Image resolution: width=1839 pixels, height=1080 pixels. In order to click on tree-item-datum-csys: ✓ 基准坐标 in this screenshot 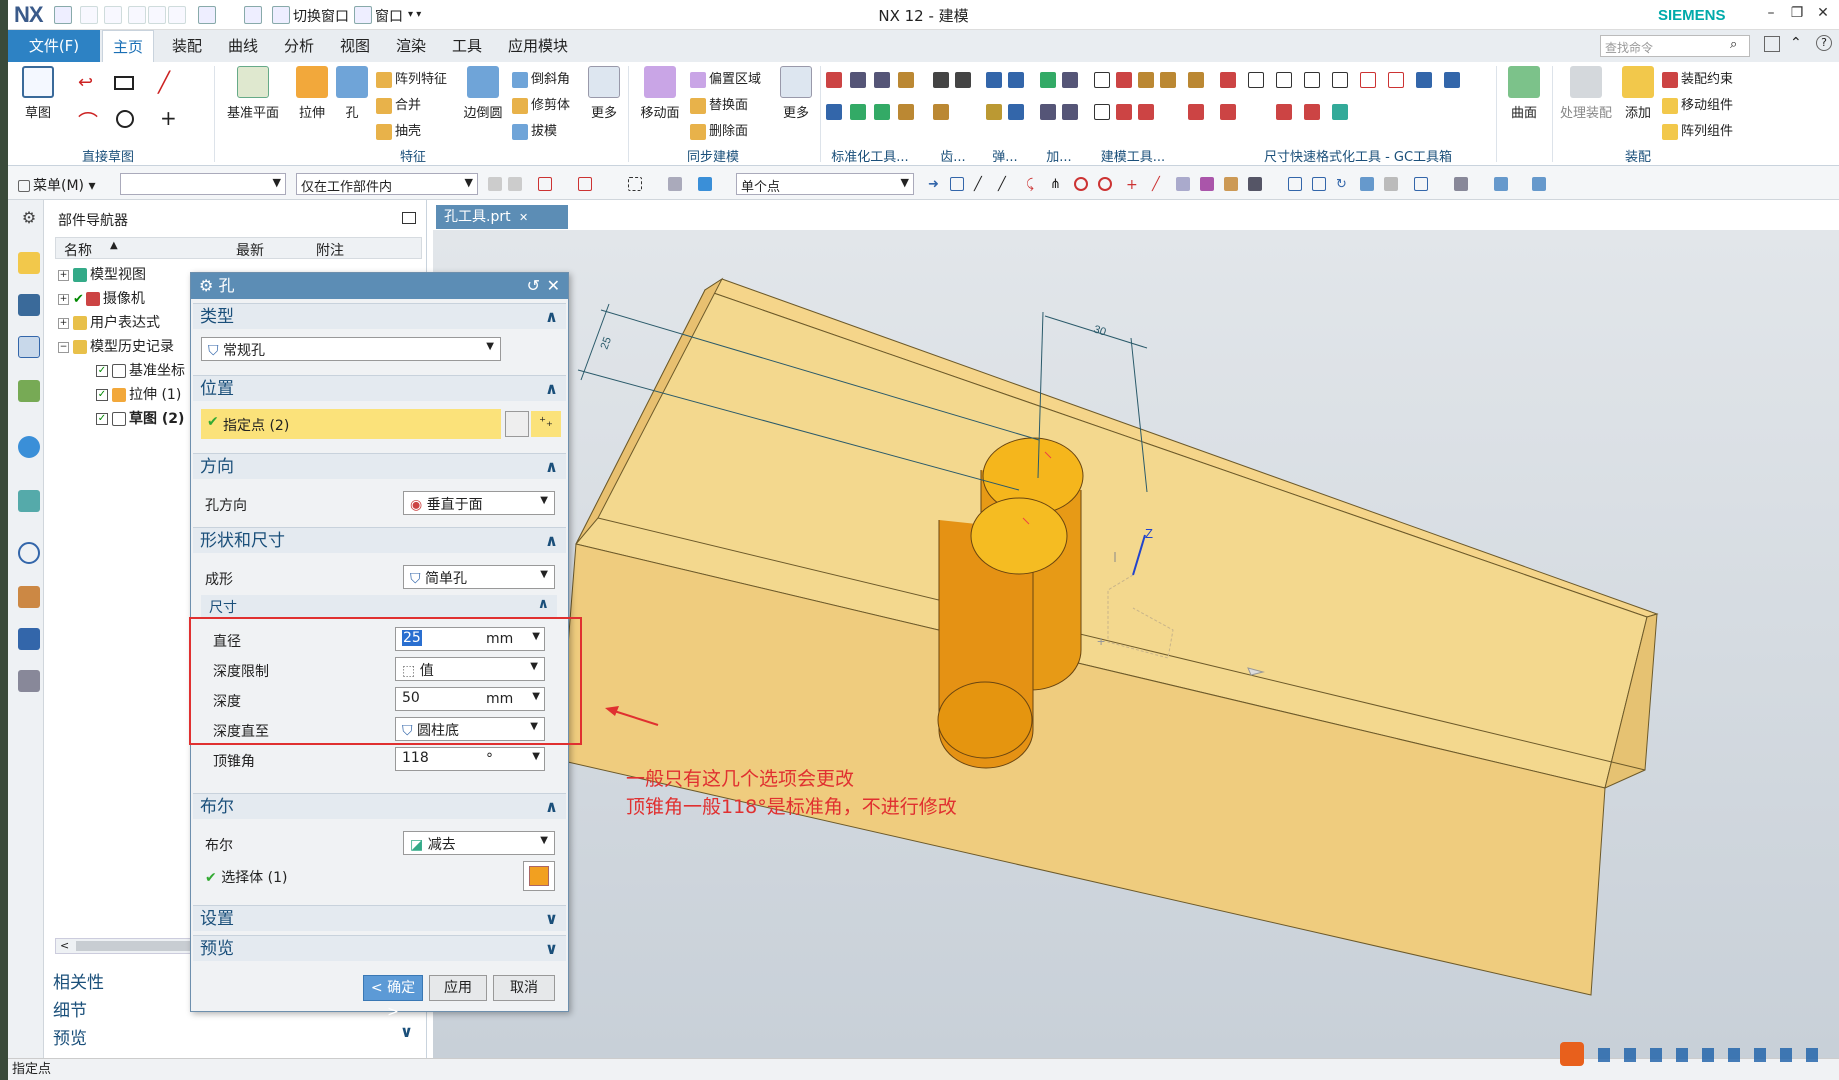, I will do `click(140, 370)`.